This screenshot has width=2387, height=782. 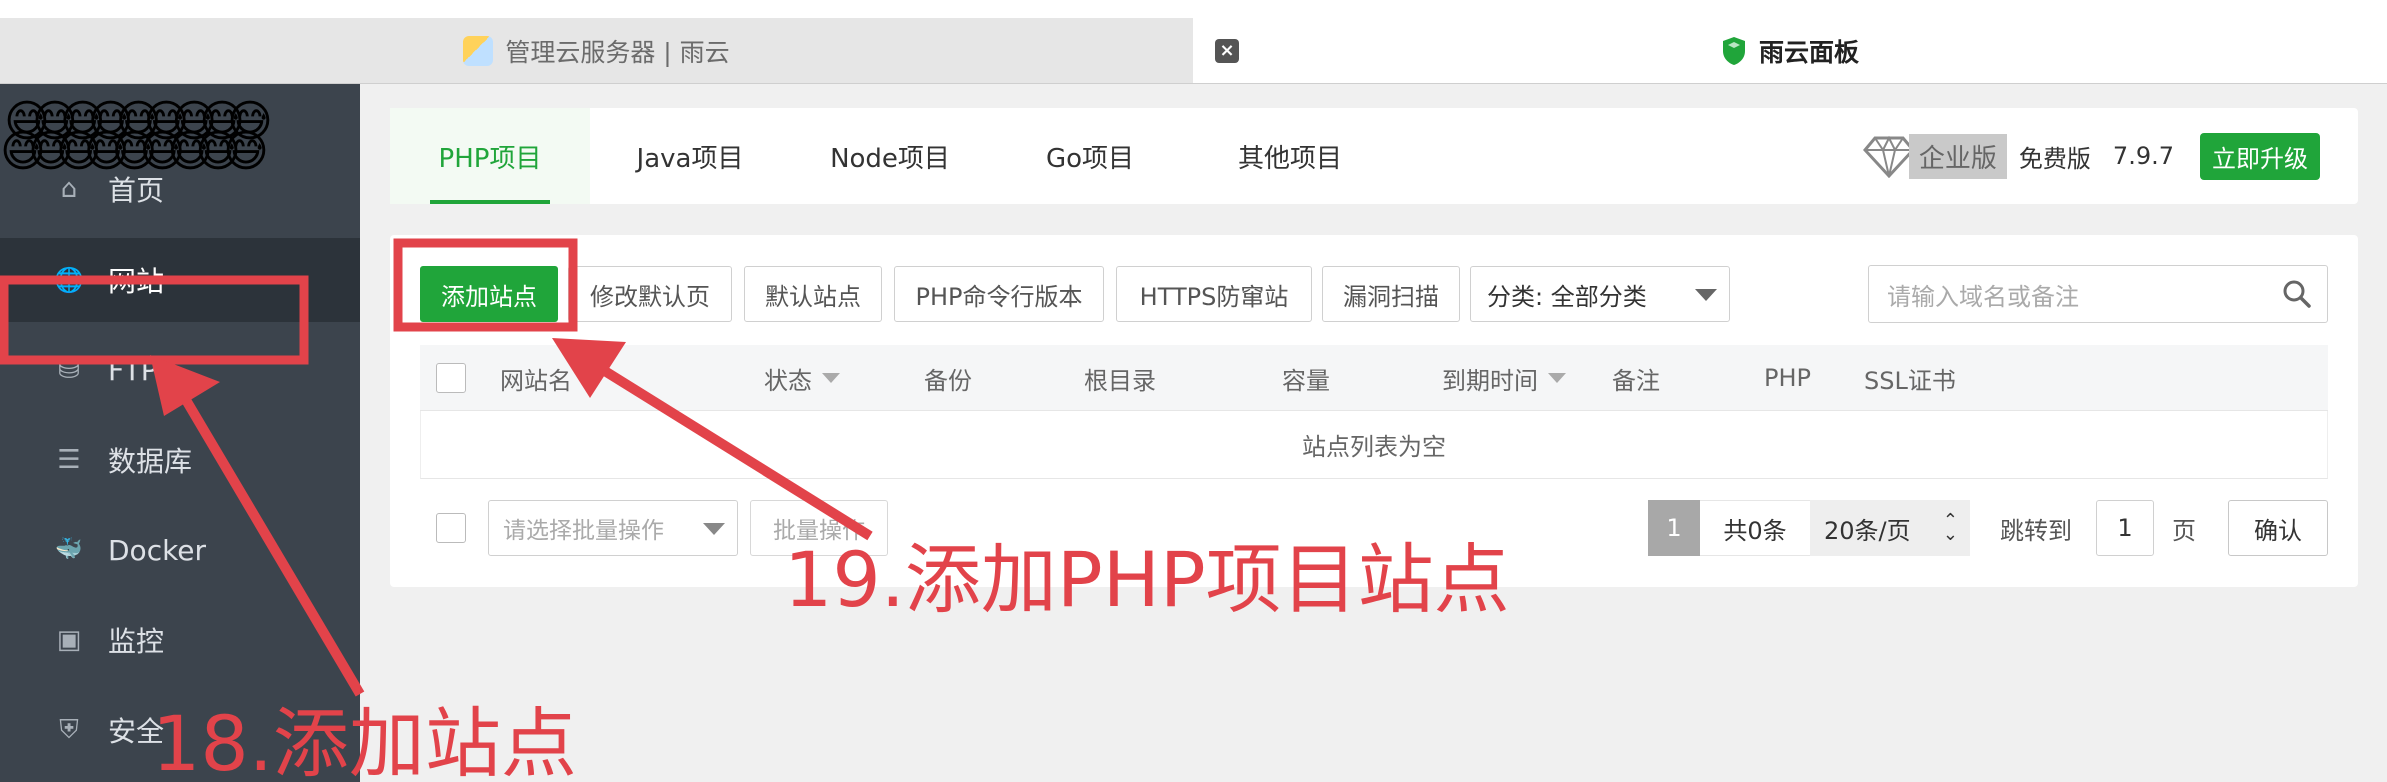 I want to click on sidebar-item-docker: 🐳 Docker, so click(x=180, y=550).